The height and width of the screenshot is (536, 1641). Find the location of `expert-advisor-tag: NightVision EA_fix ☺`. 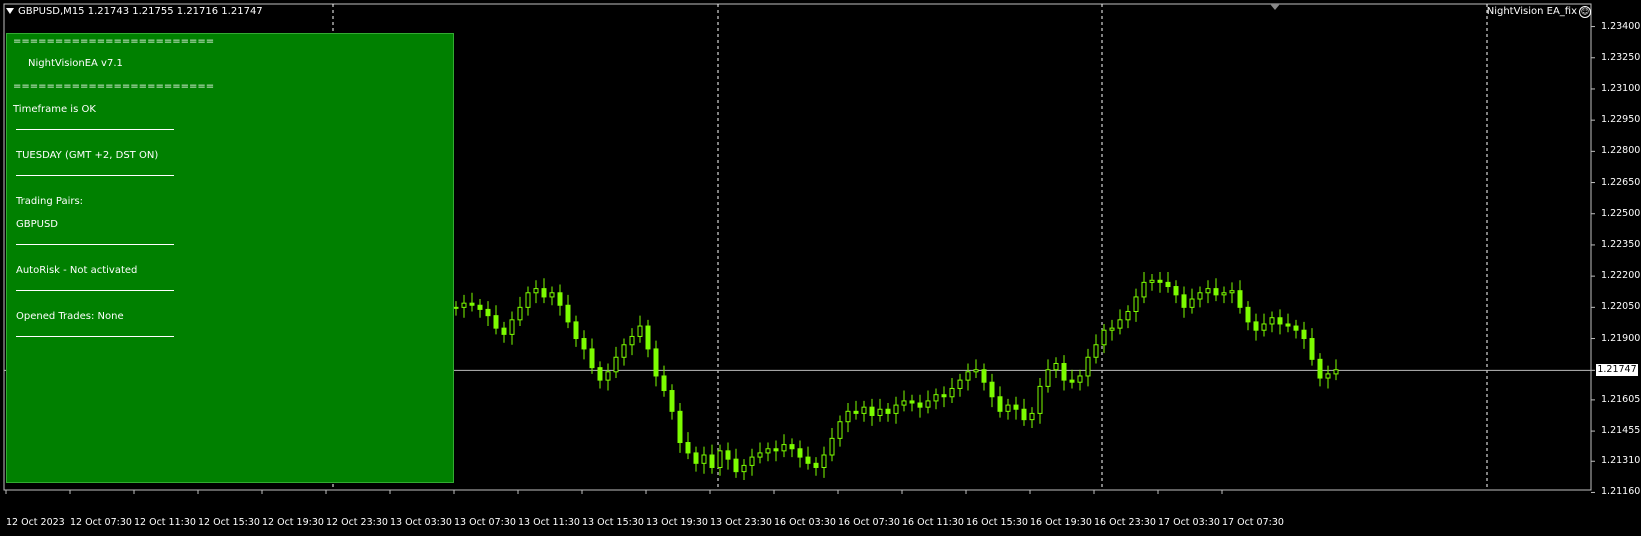

expert-advisor-tag: NightVision EA_fix ☺ is located at coordinates (1539, 12).